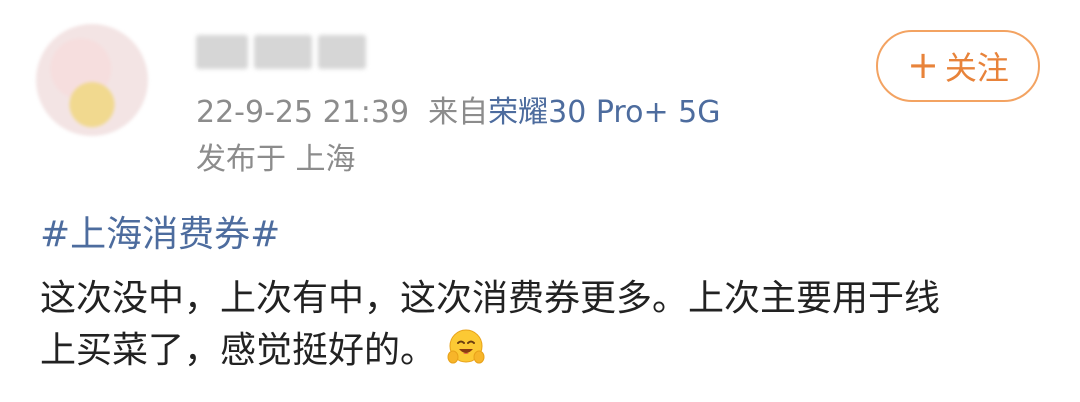 The width and height of the screenshot is (1080, 402). What do you see at coordinates (490, 298) in the screenshot?
I see `post-body-line: 这次没中，上次有中，这次消费券更多。上次主要用于线` at bounding box center [490, 298].